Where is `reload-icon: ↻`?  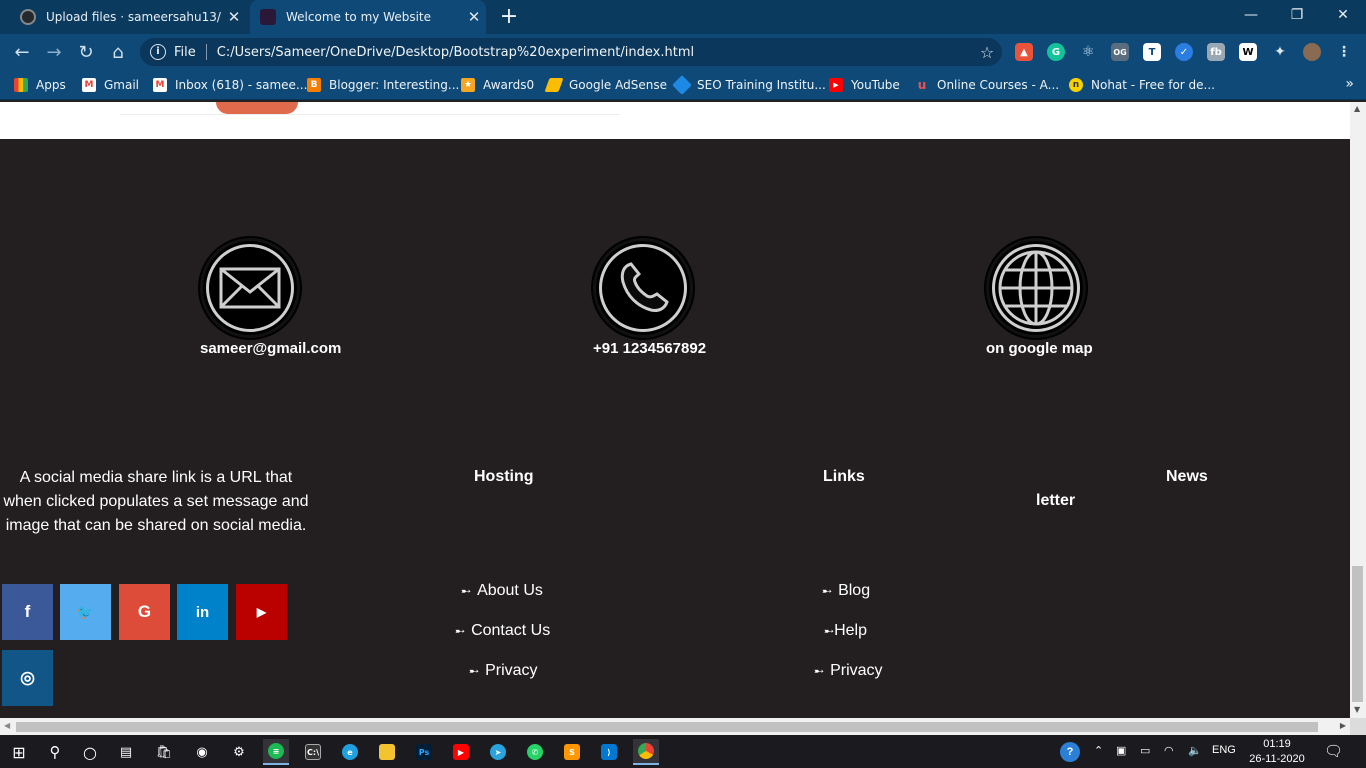
reload-icon: ↻ is located at coordinates (86, 52).